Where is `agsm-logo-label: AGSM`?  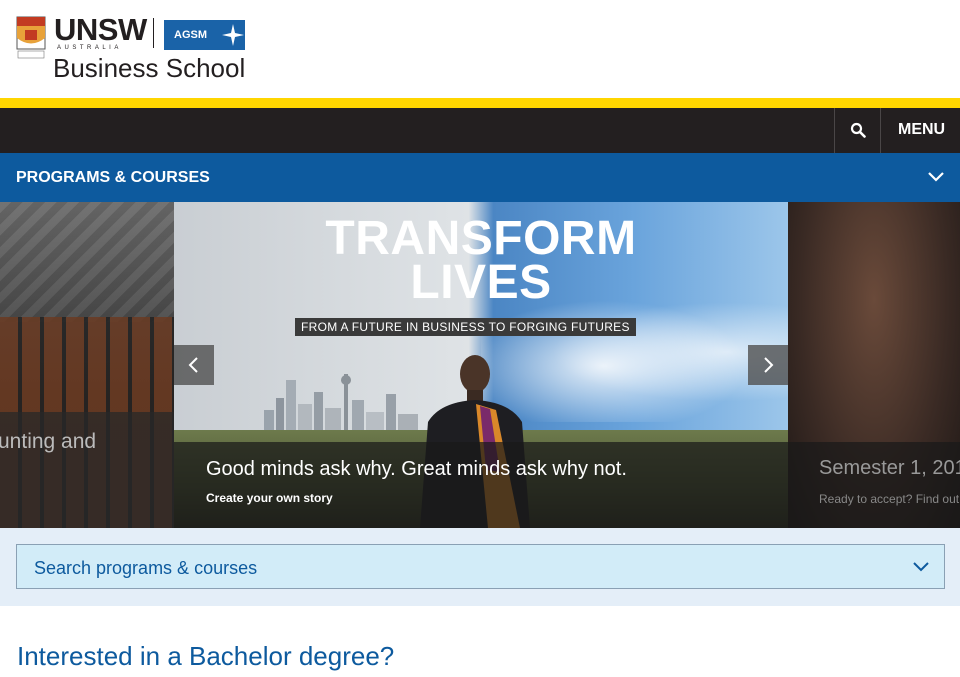
agsm-logo-label: AGSM is located at coordinates (190, 35).